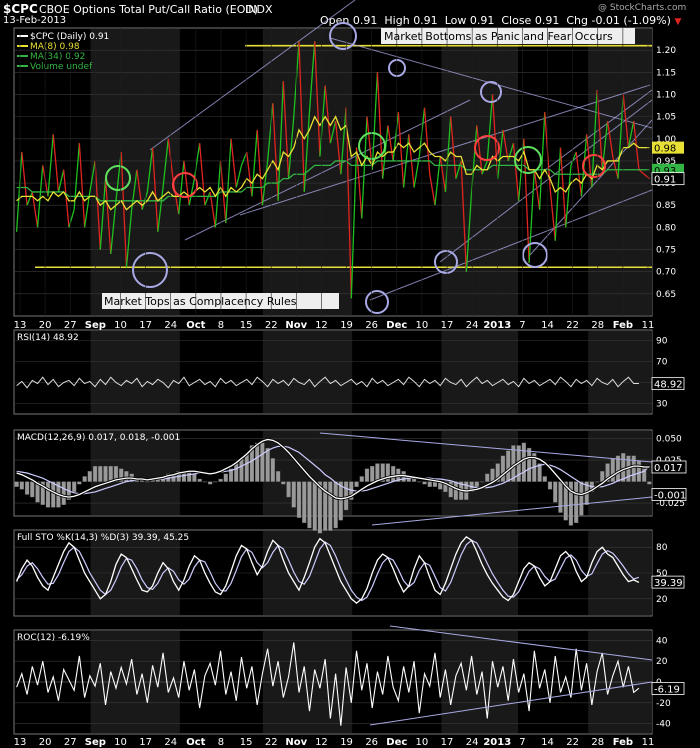  What do you see at coordinates (662, 363) in the screenshot?
I see `rsi-y-tick: 70` at bounding box center [662, 363].